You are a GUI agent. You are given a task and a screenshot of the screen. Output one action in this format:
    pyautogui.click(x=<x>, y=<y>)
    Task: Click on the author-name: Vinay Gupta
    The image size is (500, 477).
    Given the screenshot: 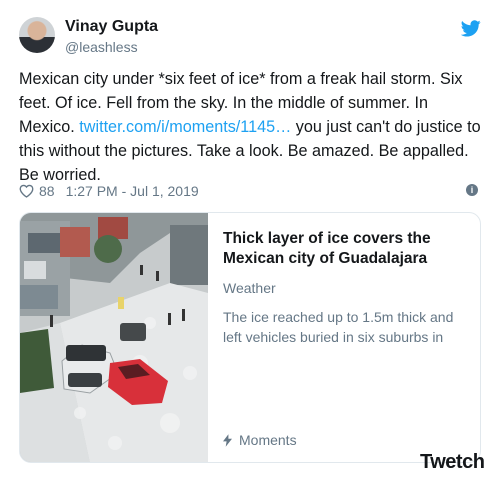 What is the action you would take?
    pyautogui.click(x=111, y=27)
    